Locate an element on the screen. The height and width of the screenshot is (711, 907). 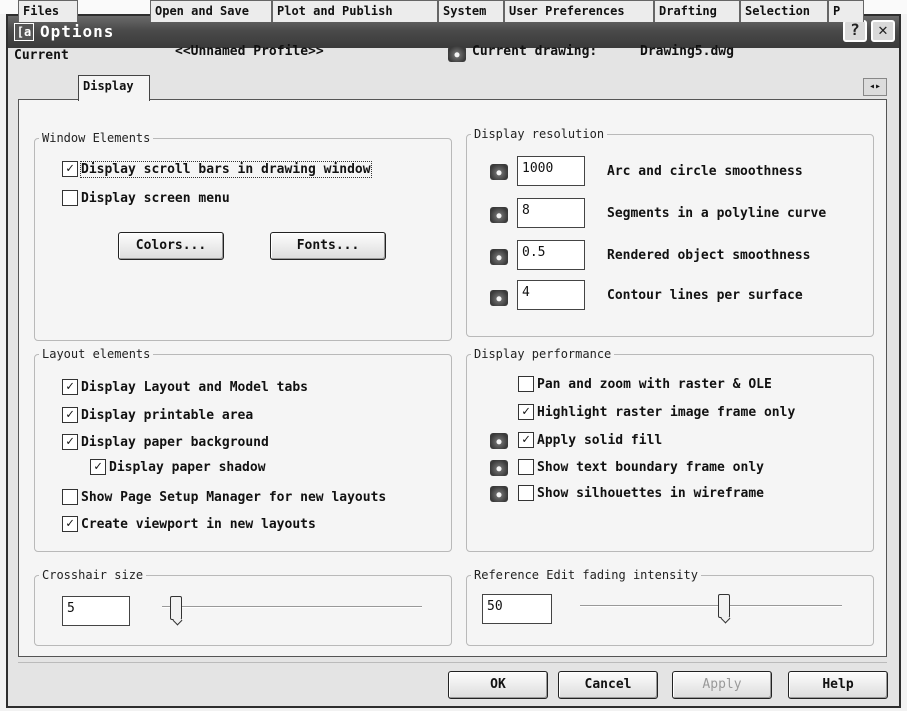
checkbox-label: Highlight raster image frame only is located at coordinates (666, 412).